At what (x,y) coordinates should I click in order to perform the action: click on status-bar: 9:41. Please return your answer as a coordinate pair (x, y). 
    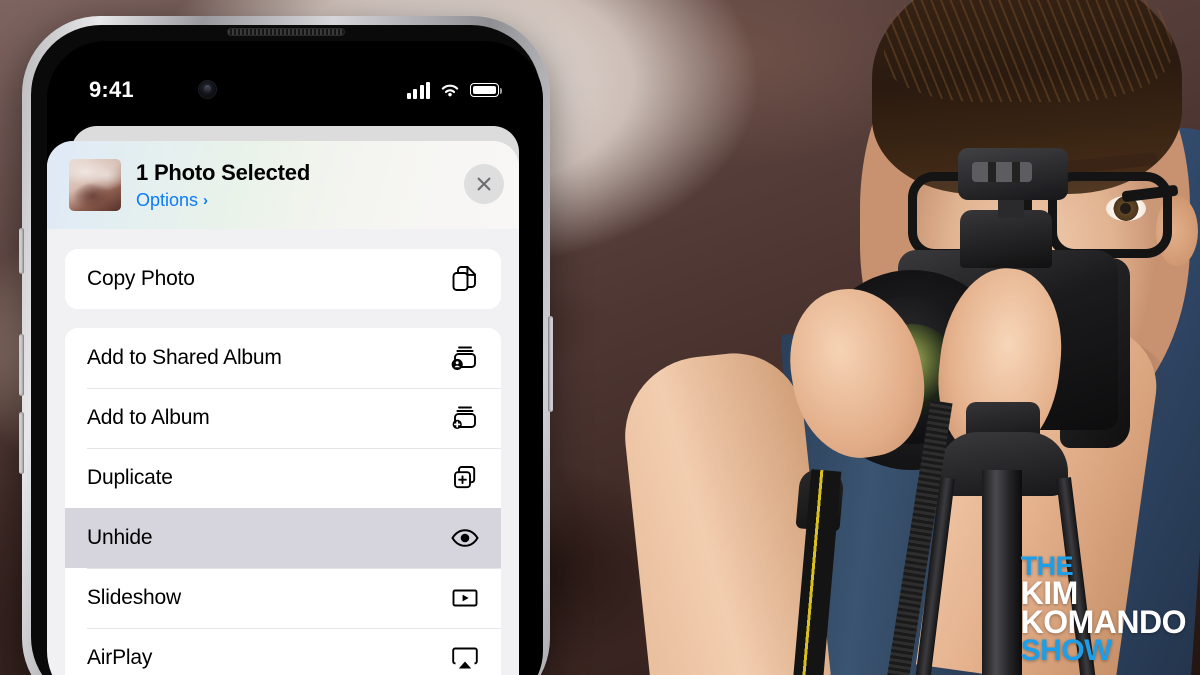
    Looking at the image, I should click on (295, 90).